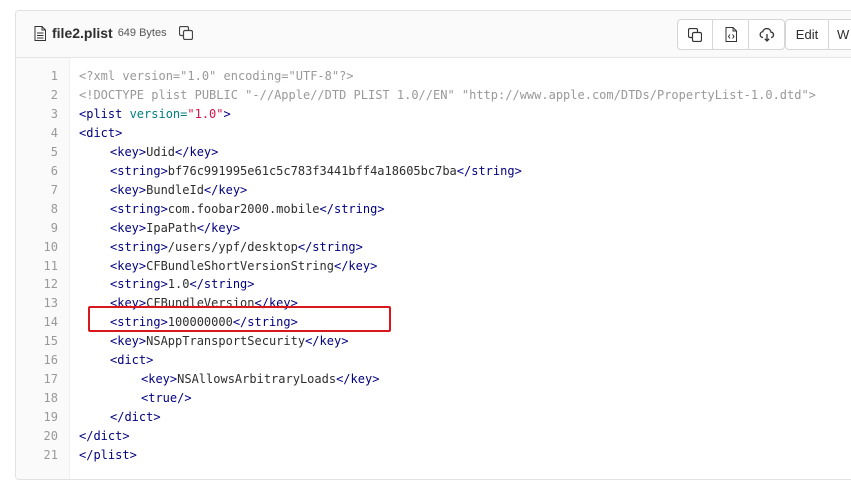 Image resolution: width=851 pixels, height=480 pixels. Describe the element at coordinates (37, 284) in the screenshot. I see `line-number: 12` at that location.